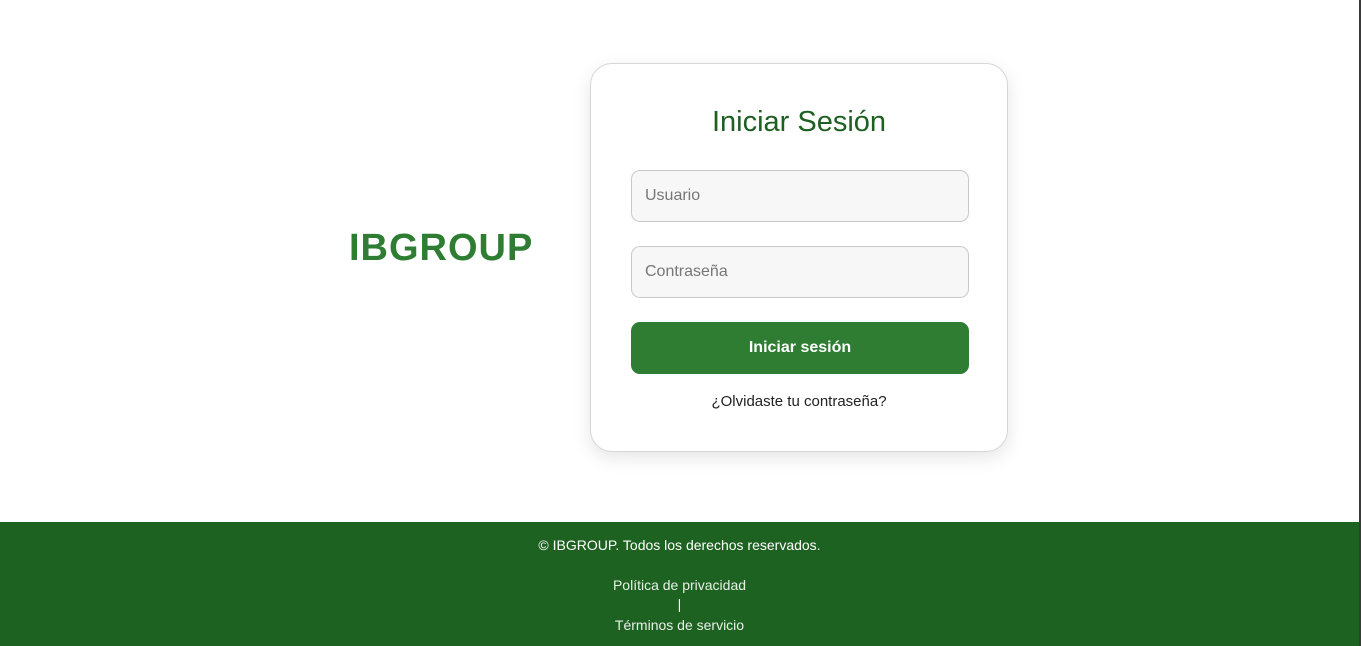 This screenshot has width=1361, height=646. Describe the element at coordinates (800, 348) in the screenshot. I see `login-button: Iniciar sesión` at that location.